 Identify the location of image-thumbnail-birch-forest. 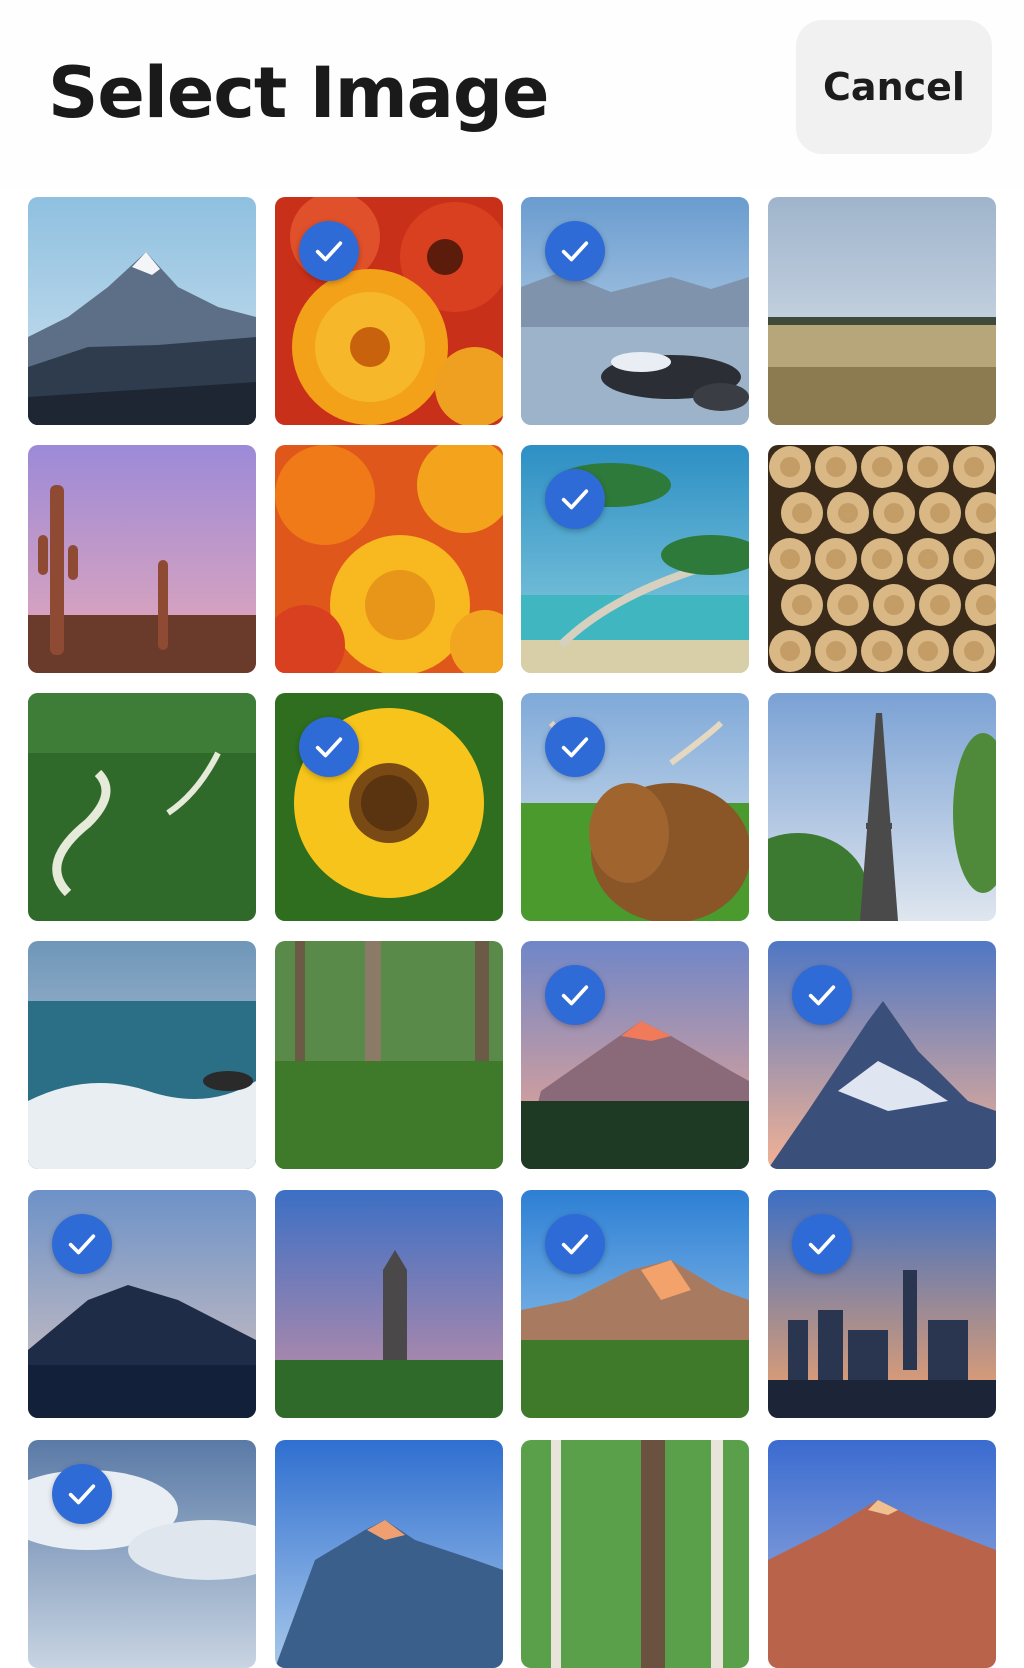
(635, 1554).